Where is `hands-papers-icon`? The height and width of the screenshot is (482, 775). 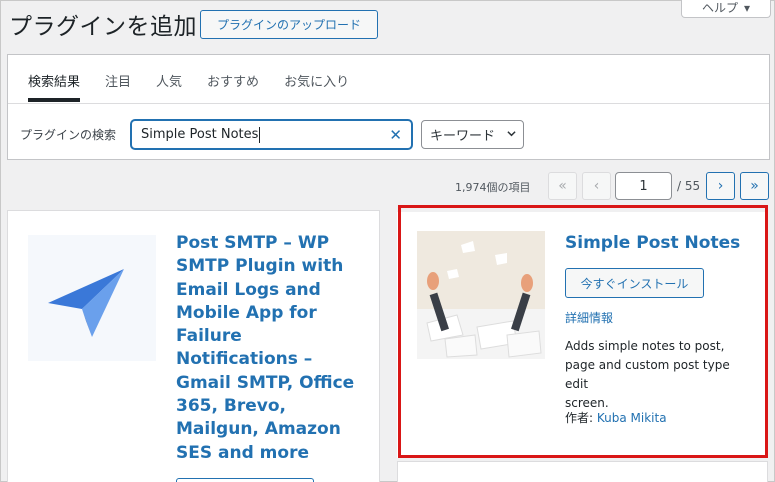
hands-papers-icon is located at coordinates (481, 295).